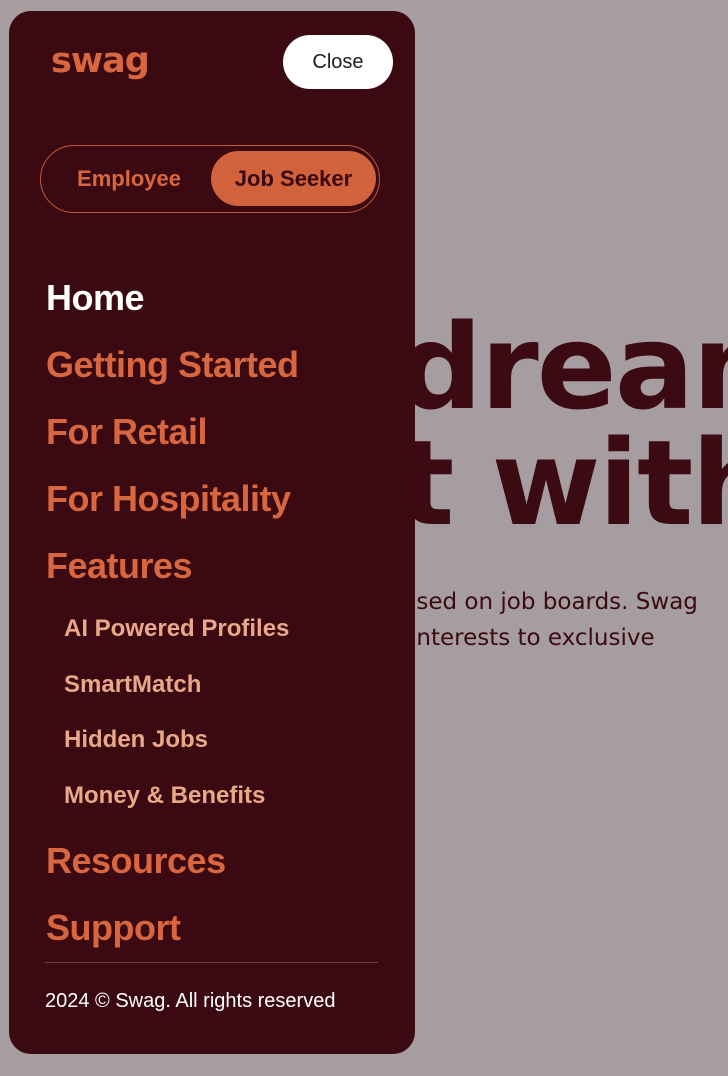 The height and width of the screenshot is (1076, 728). Describe the element at coordinates (190, 1001) in the screenshot. I see `copyright-text: 2024 © Swag. All rights reserved` at that location.